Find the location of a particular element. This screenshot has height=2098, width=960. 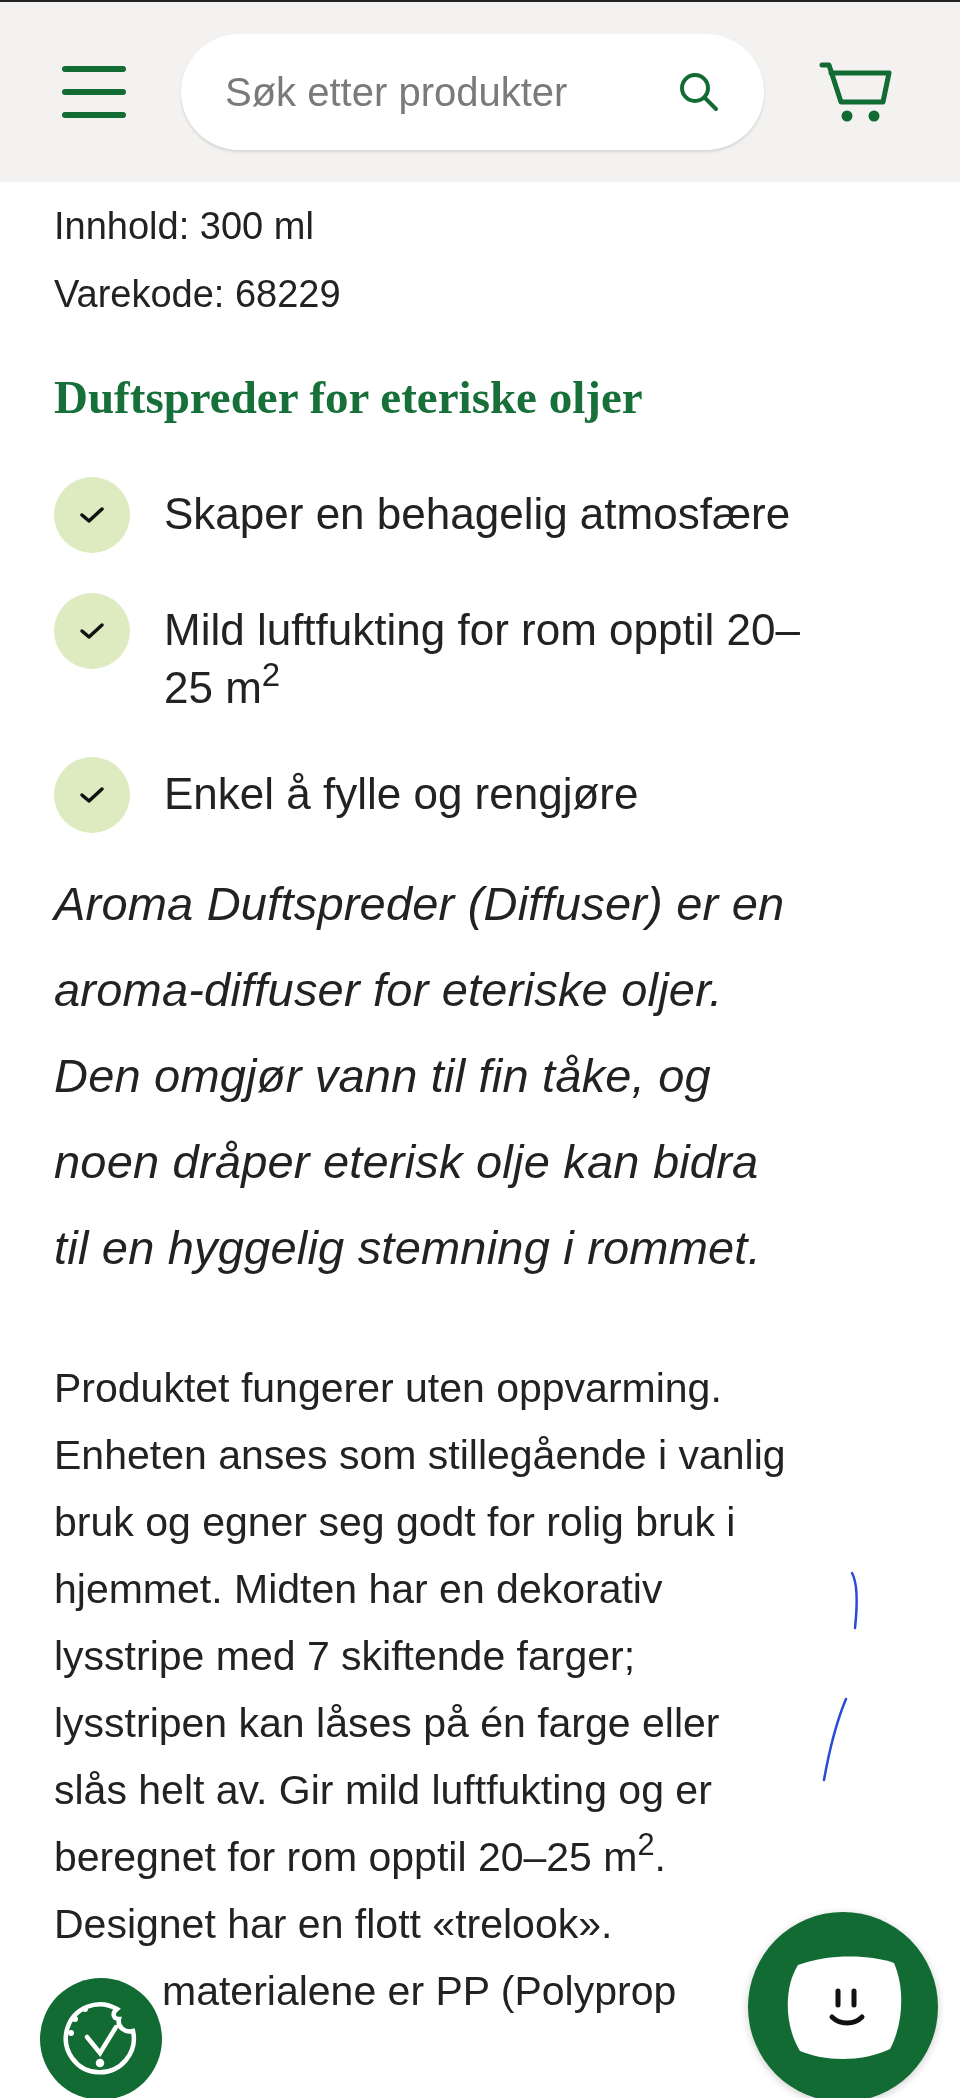

search-bar: Søk etter produkter is located at coordinates (472, 92).